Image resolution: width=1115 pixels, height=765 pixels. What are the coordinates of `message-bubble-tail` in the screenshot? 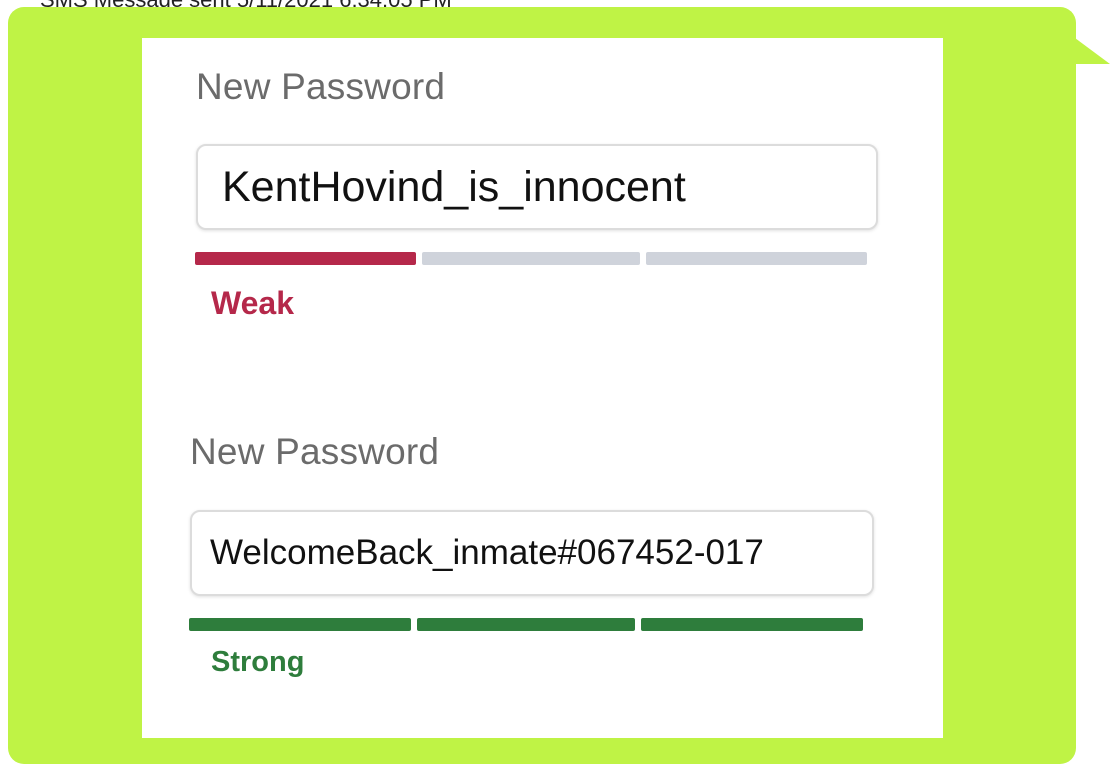 It's located at (1085, 51).